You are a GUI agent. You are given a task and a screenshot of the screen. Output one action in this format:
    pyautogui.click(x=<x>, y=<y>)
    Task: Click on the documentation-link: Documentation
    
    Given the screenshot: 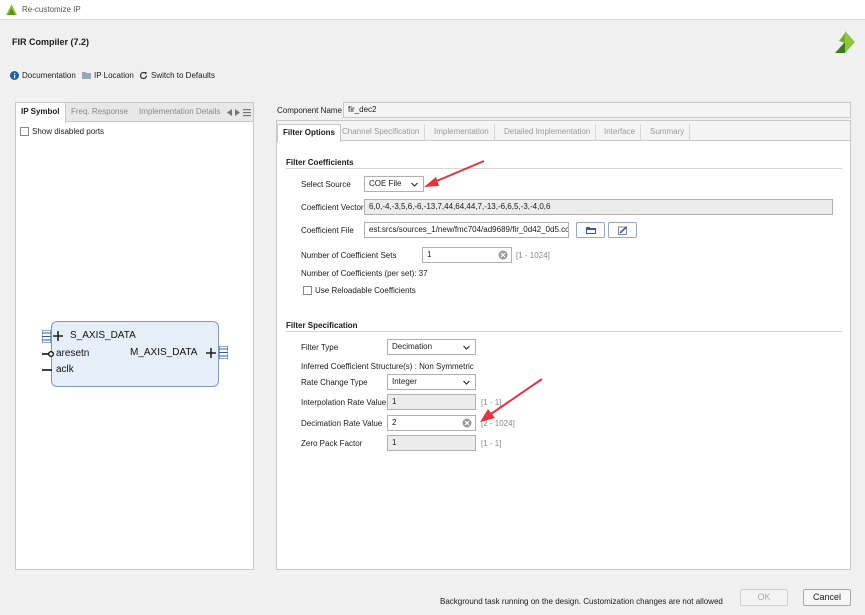 What is the action you would take?
    pyautogui.click(x=43, y=75)
    